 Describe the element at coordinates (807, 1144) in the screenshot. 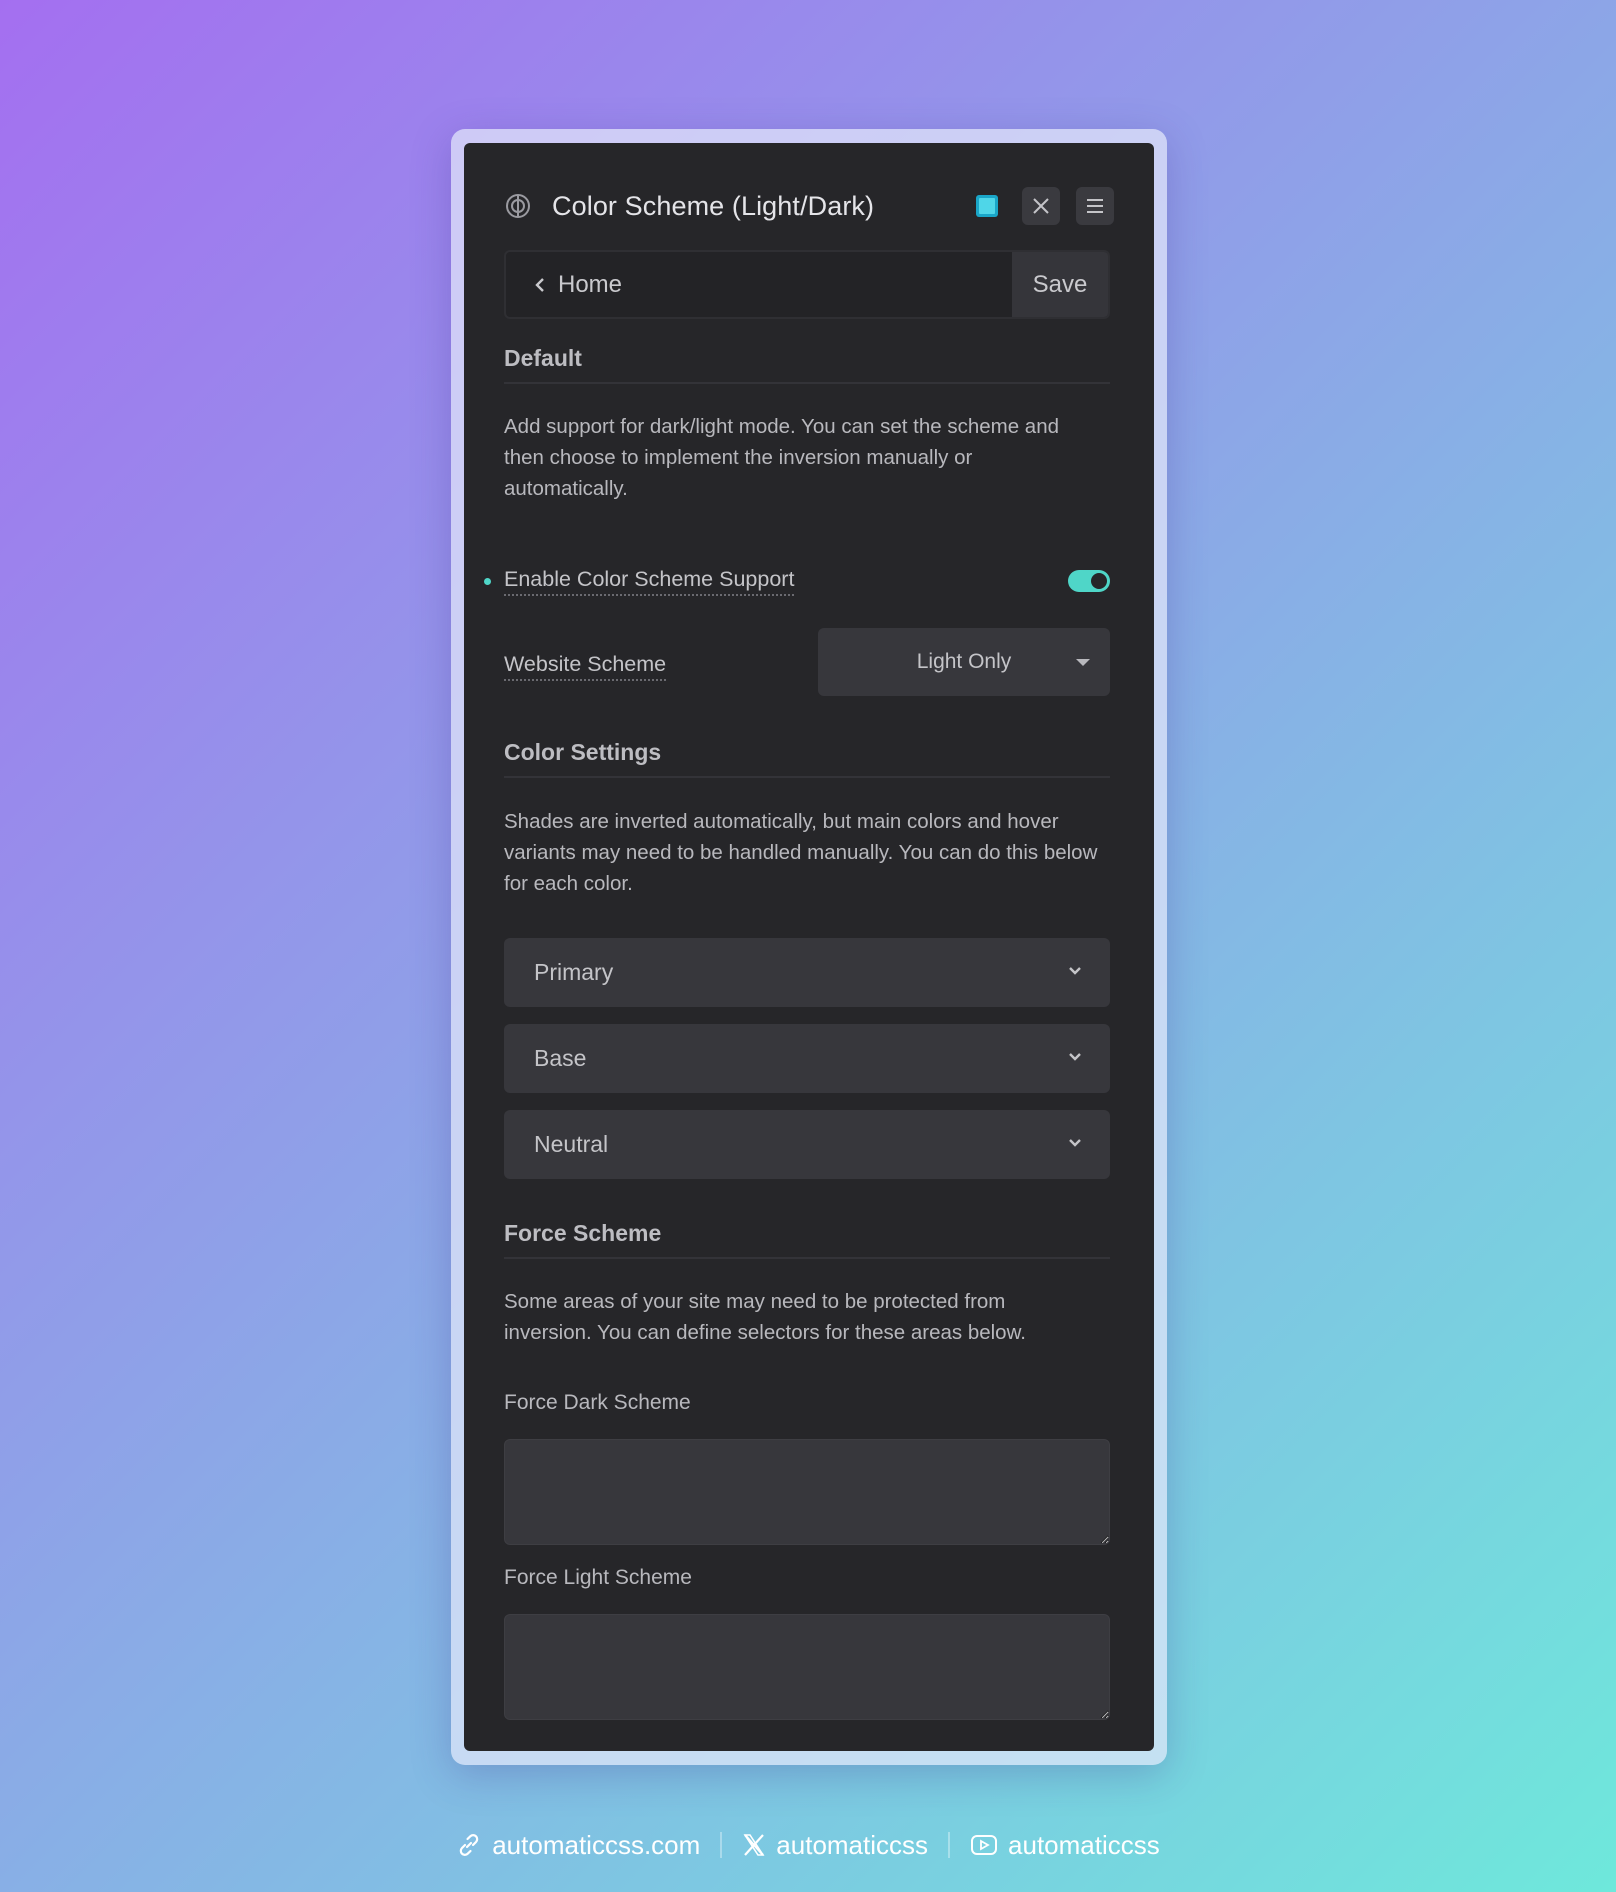

I see `accordion-neutral: Neutral` at that location.